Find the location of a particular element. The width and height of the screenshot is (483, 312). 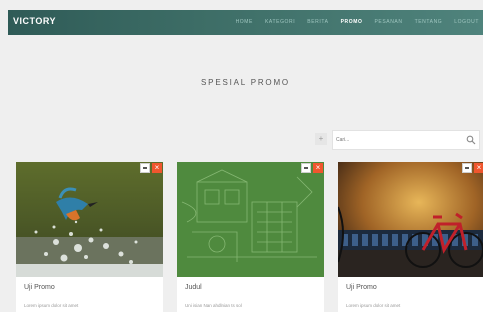

nav-item-home: HOME is located at coordinates (244, 22).